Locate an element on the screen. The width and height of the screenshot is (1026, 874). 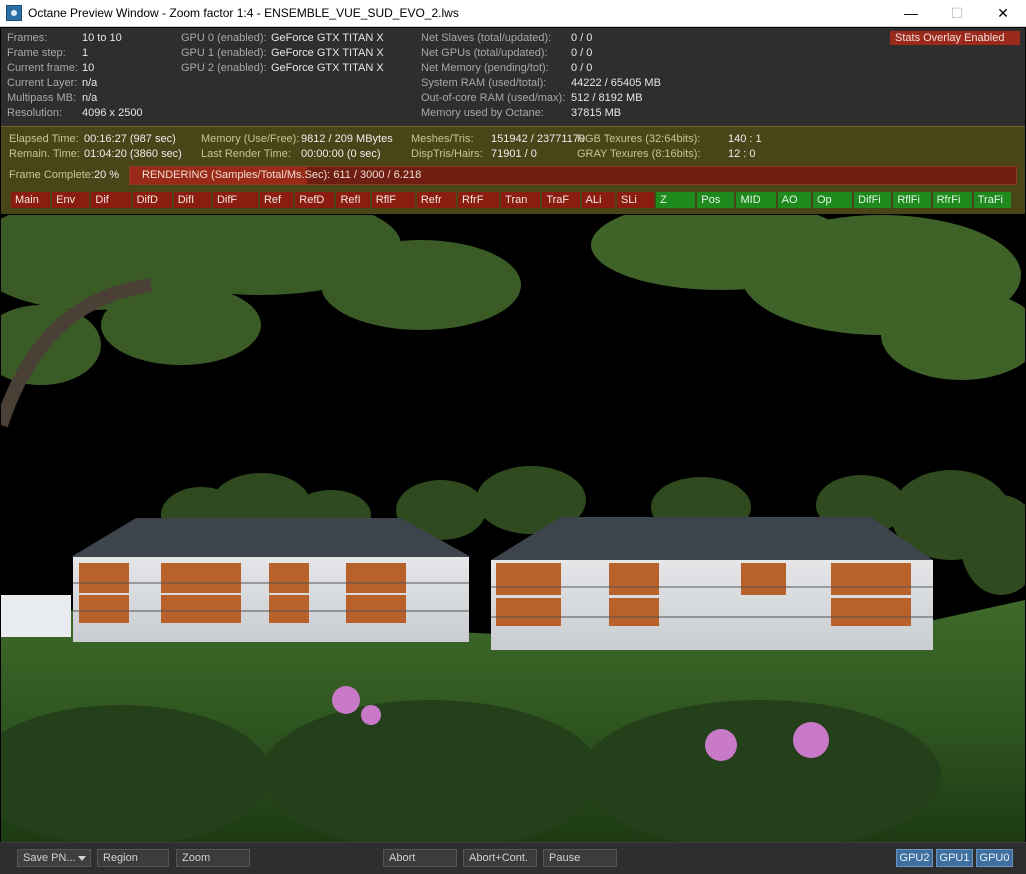
pass-toggle-rflfi: RflFi is located at coordinates (912, 200).